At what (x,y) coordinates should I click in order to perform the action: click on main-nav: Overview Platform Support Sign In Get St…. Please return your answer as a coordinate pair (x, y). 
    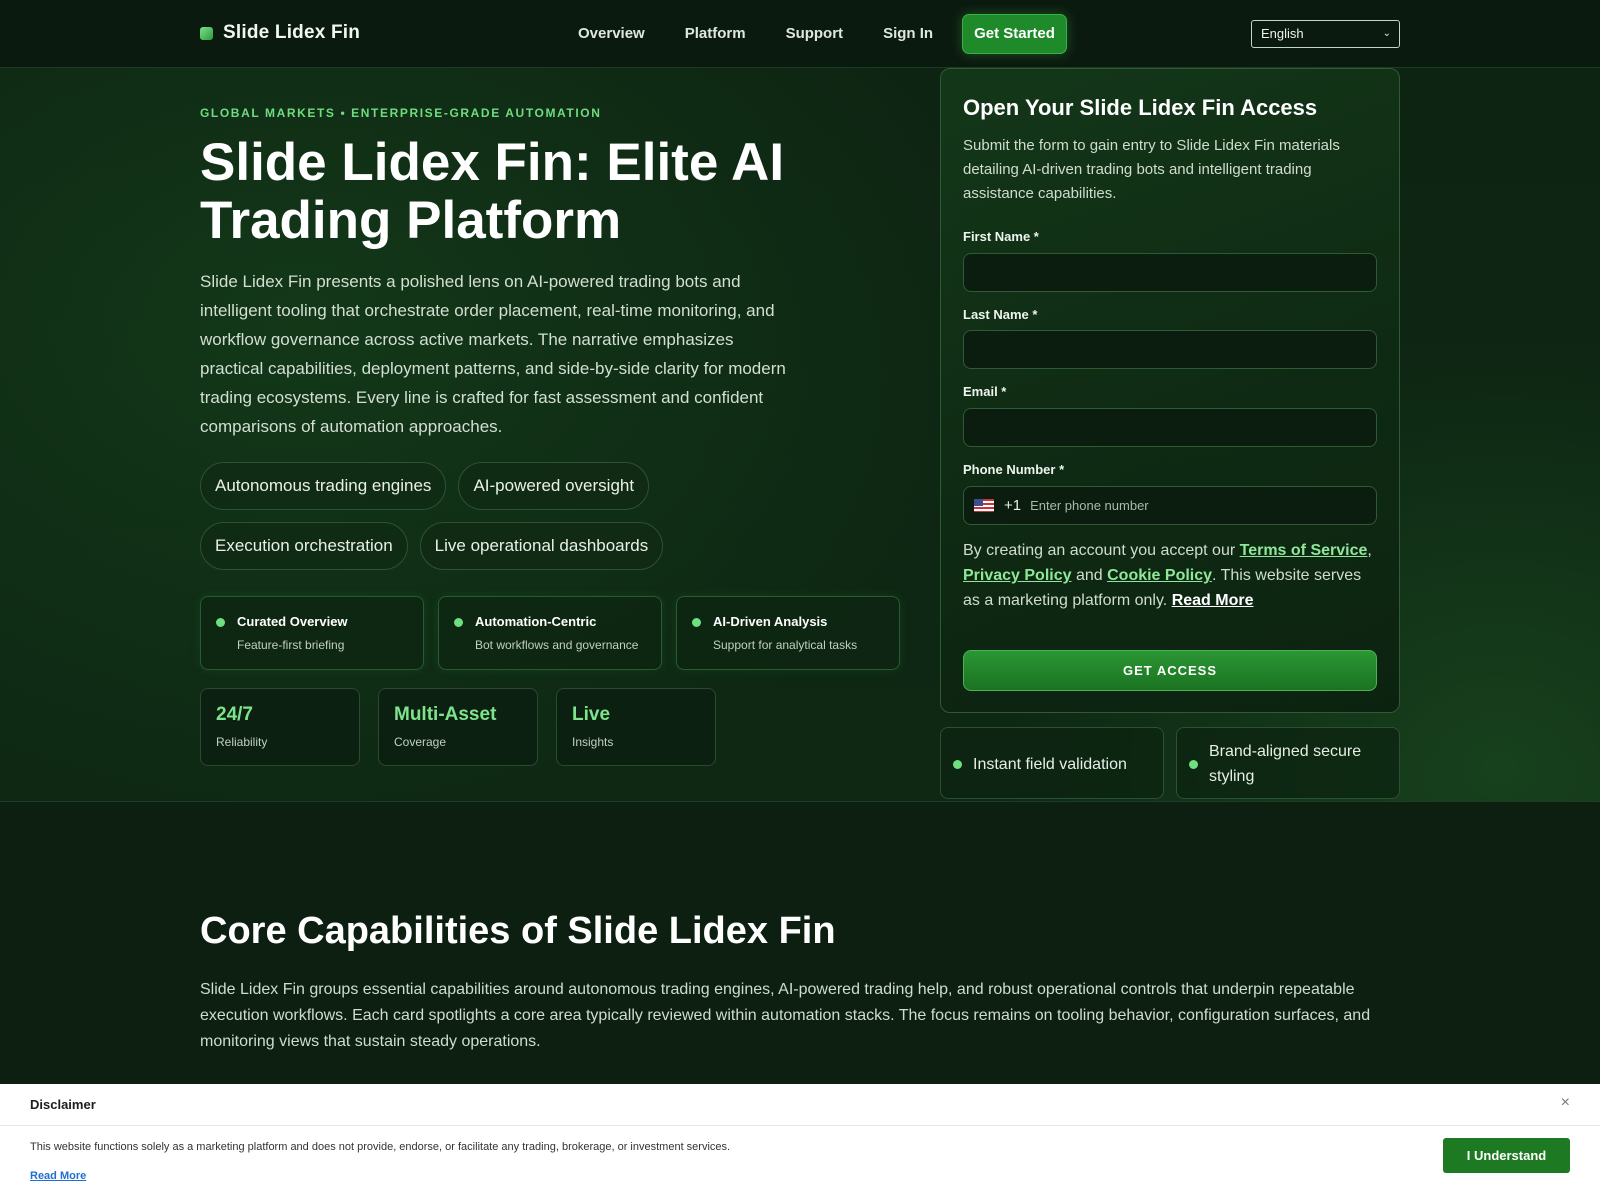
    Looking at the image, I should click on (822, 34).